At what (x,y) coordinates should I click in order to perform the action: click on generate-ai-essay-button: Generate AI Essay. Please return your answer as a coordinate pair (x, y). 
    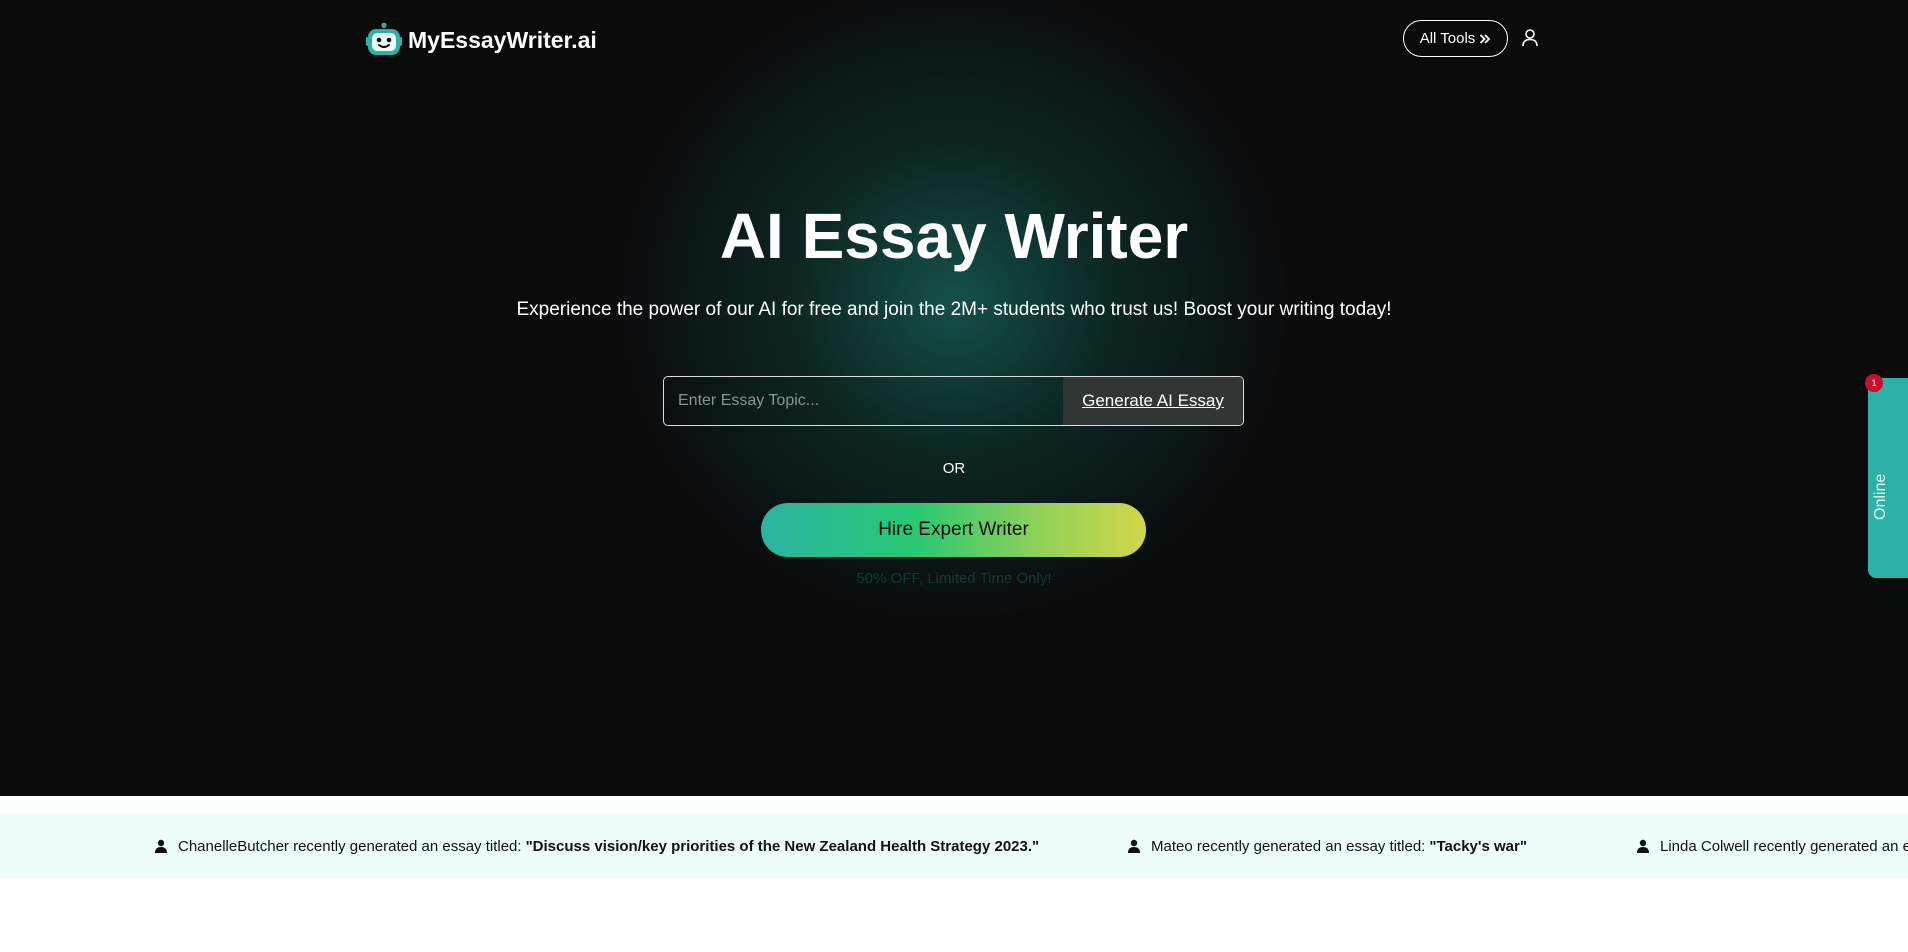
    Looking at the image, I should click on (1153, 401).